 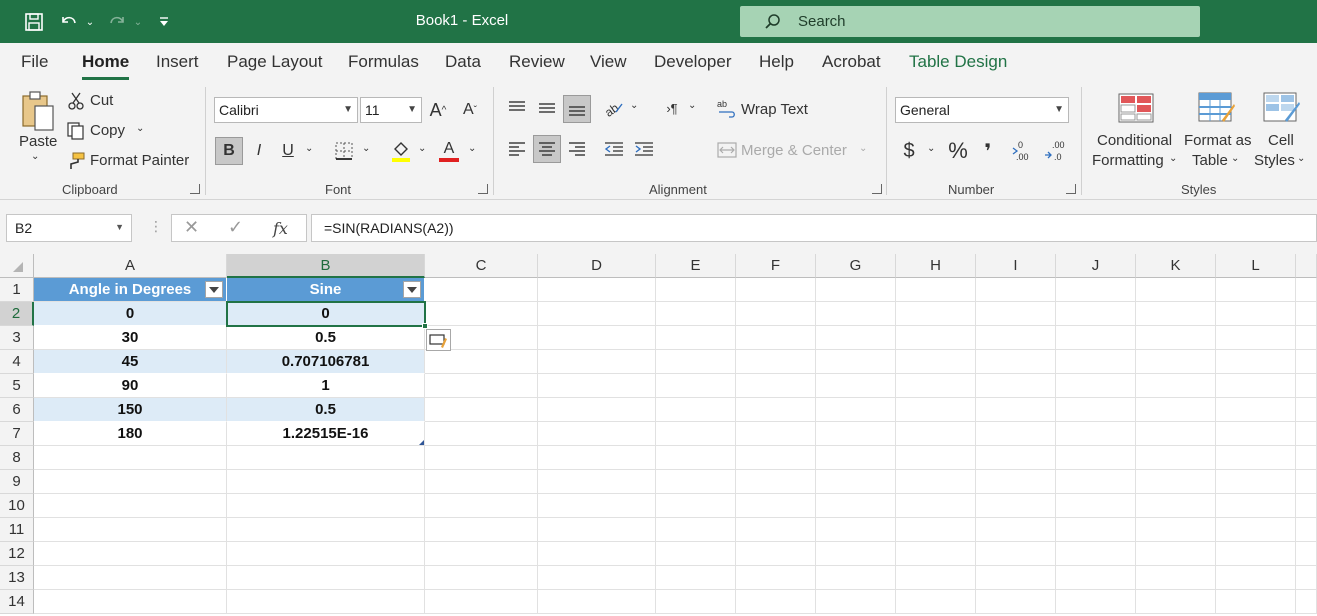 What do you see at coordinates (326, 434) in the screenshot?
I see `table-cell: 1.22515E-16` at bounding box center [326, 434].